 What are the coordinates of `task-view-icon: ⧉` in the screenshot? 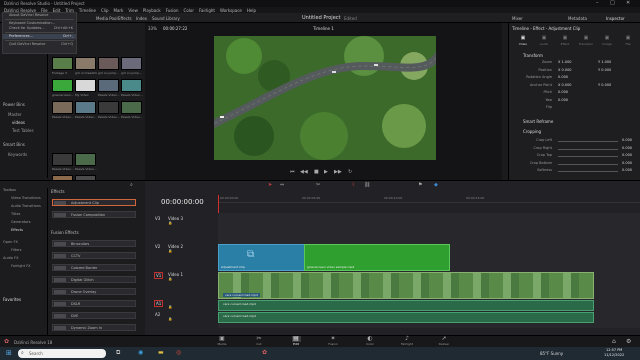 It's located at (118, 353).